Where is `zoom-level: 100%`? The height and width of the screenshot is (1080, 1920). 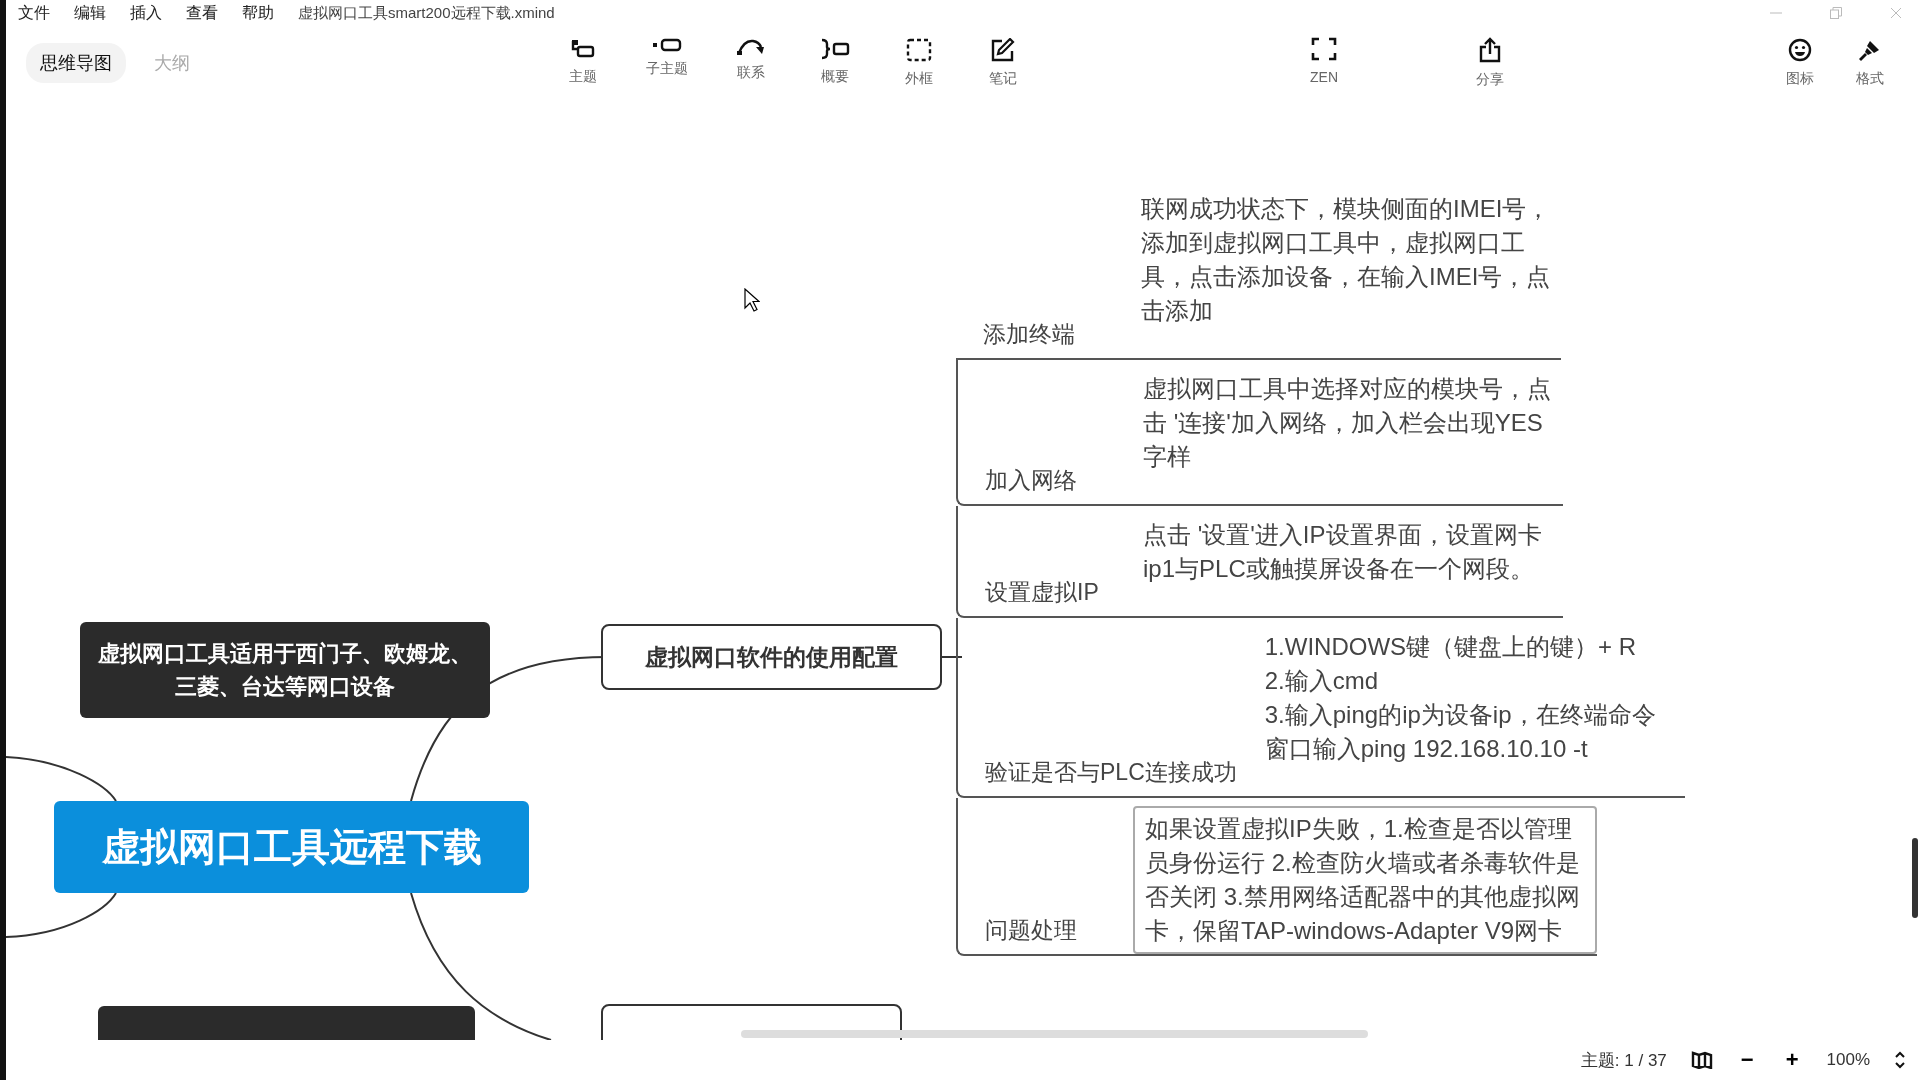 zoom-level: 100% is located at coordinates (1848, 1060).